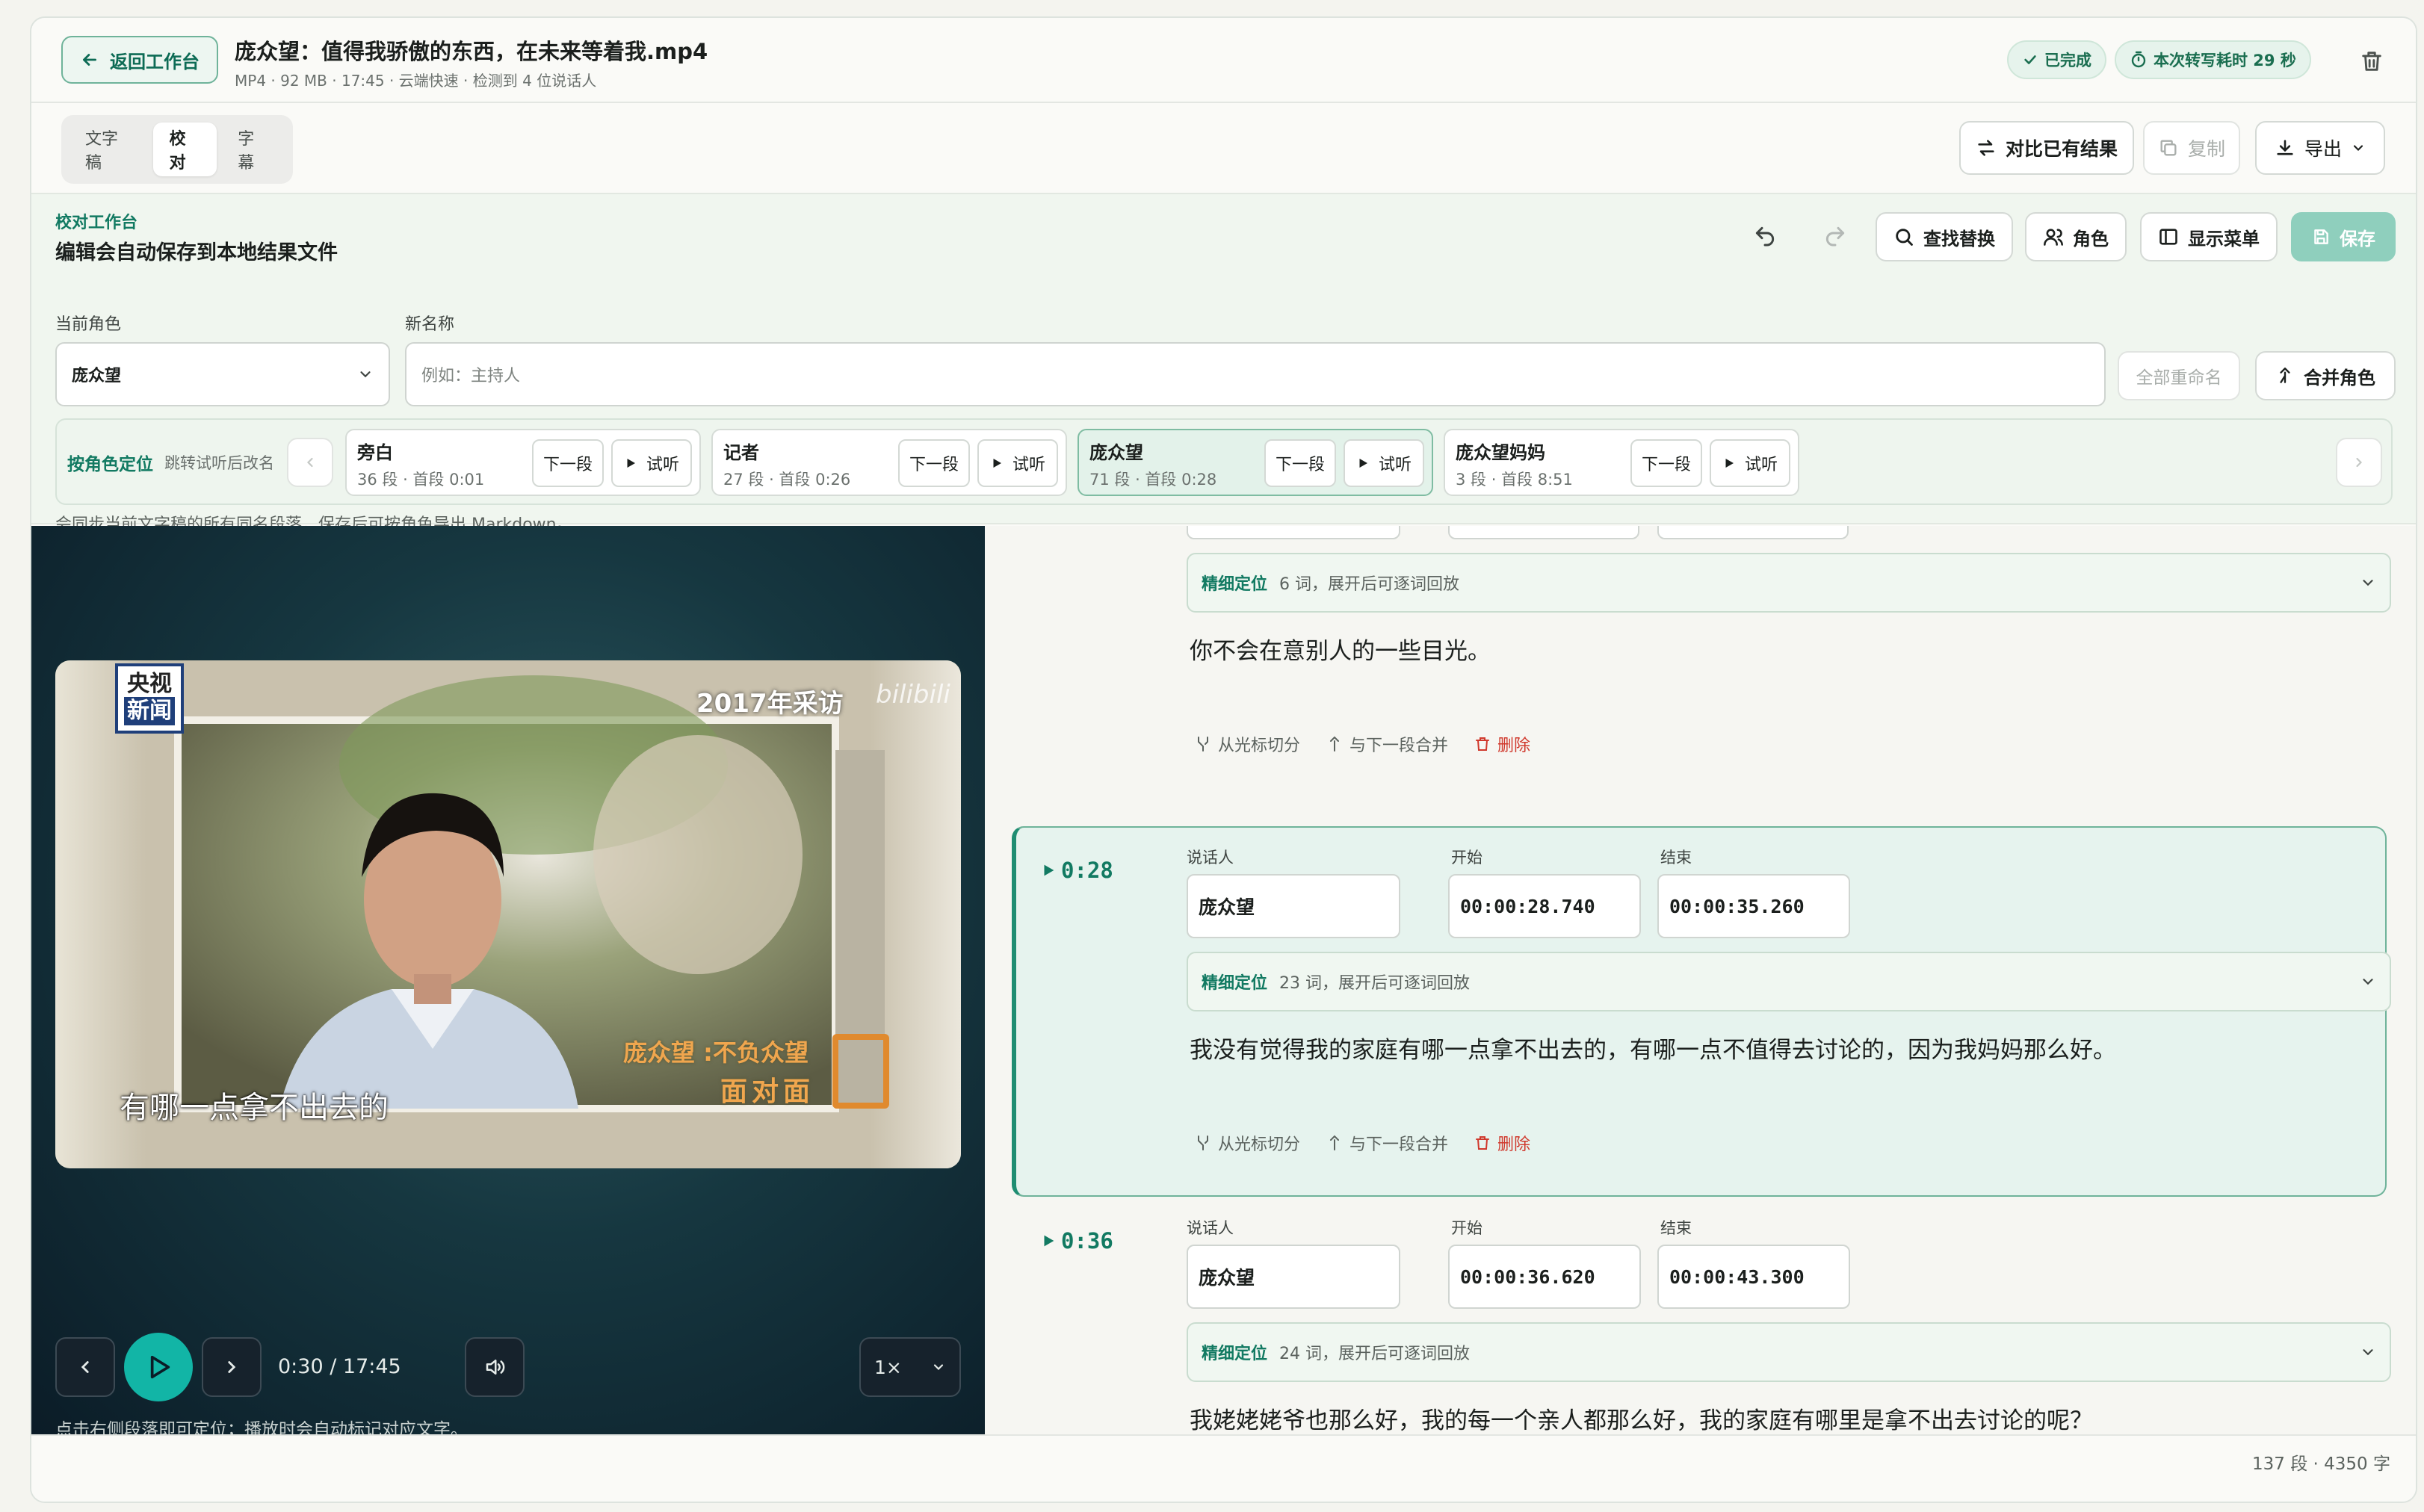 Image resolution: width=2424 pixels, height=1512 pixels. What do you see at coordinates (1255, 374) in the screenshot?
I see `new-name-input: 例如：主持人` at bounding box center [1255, 374].